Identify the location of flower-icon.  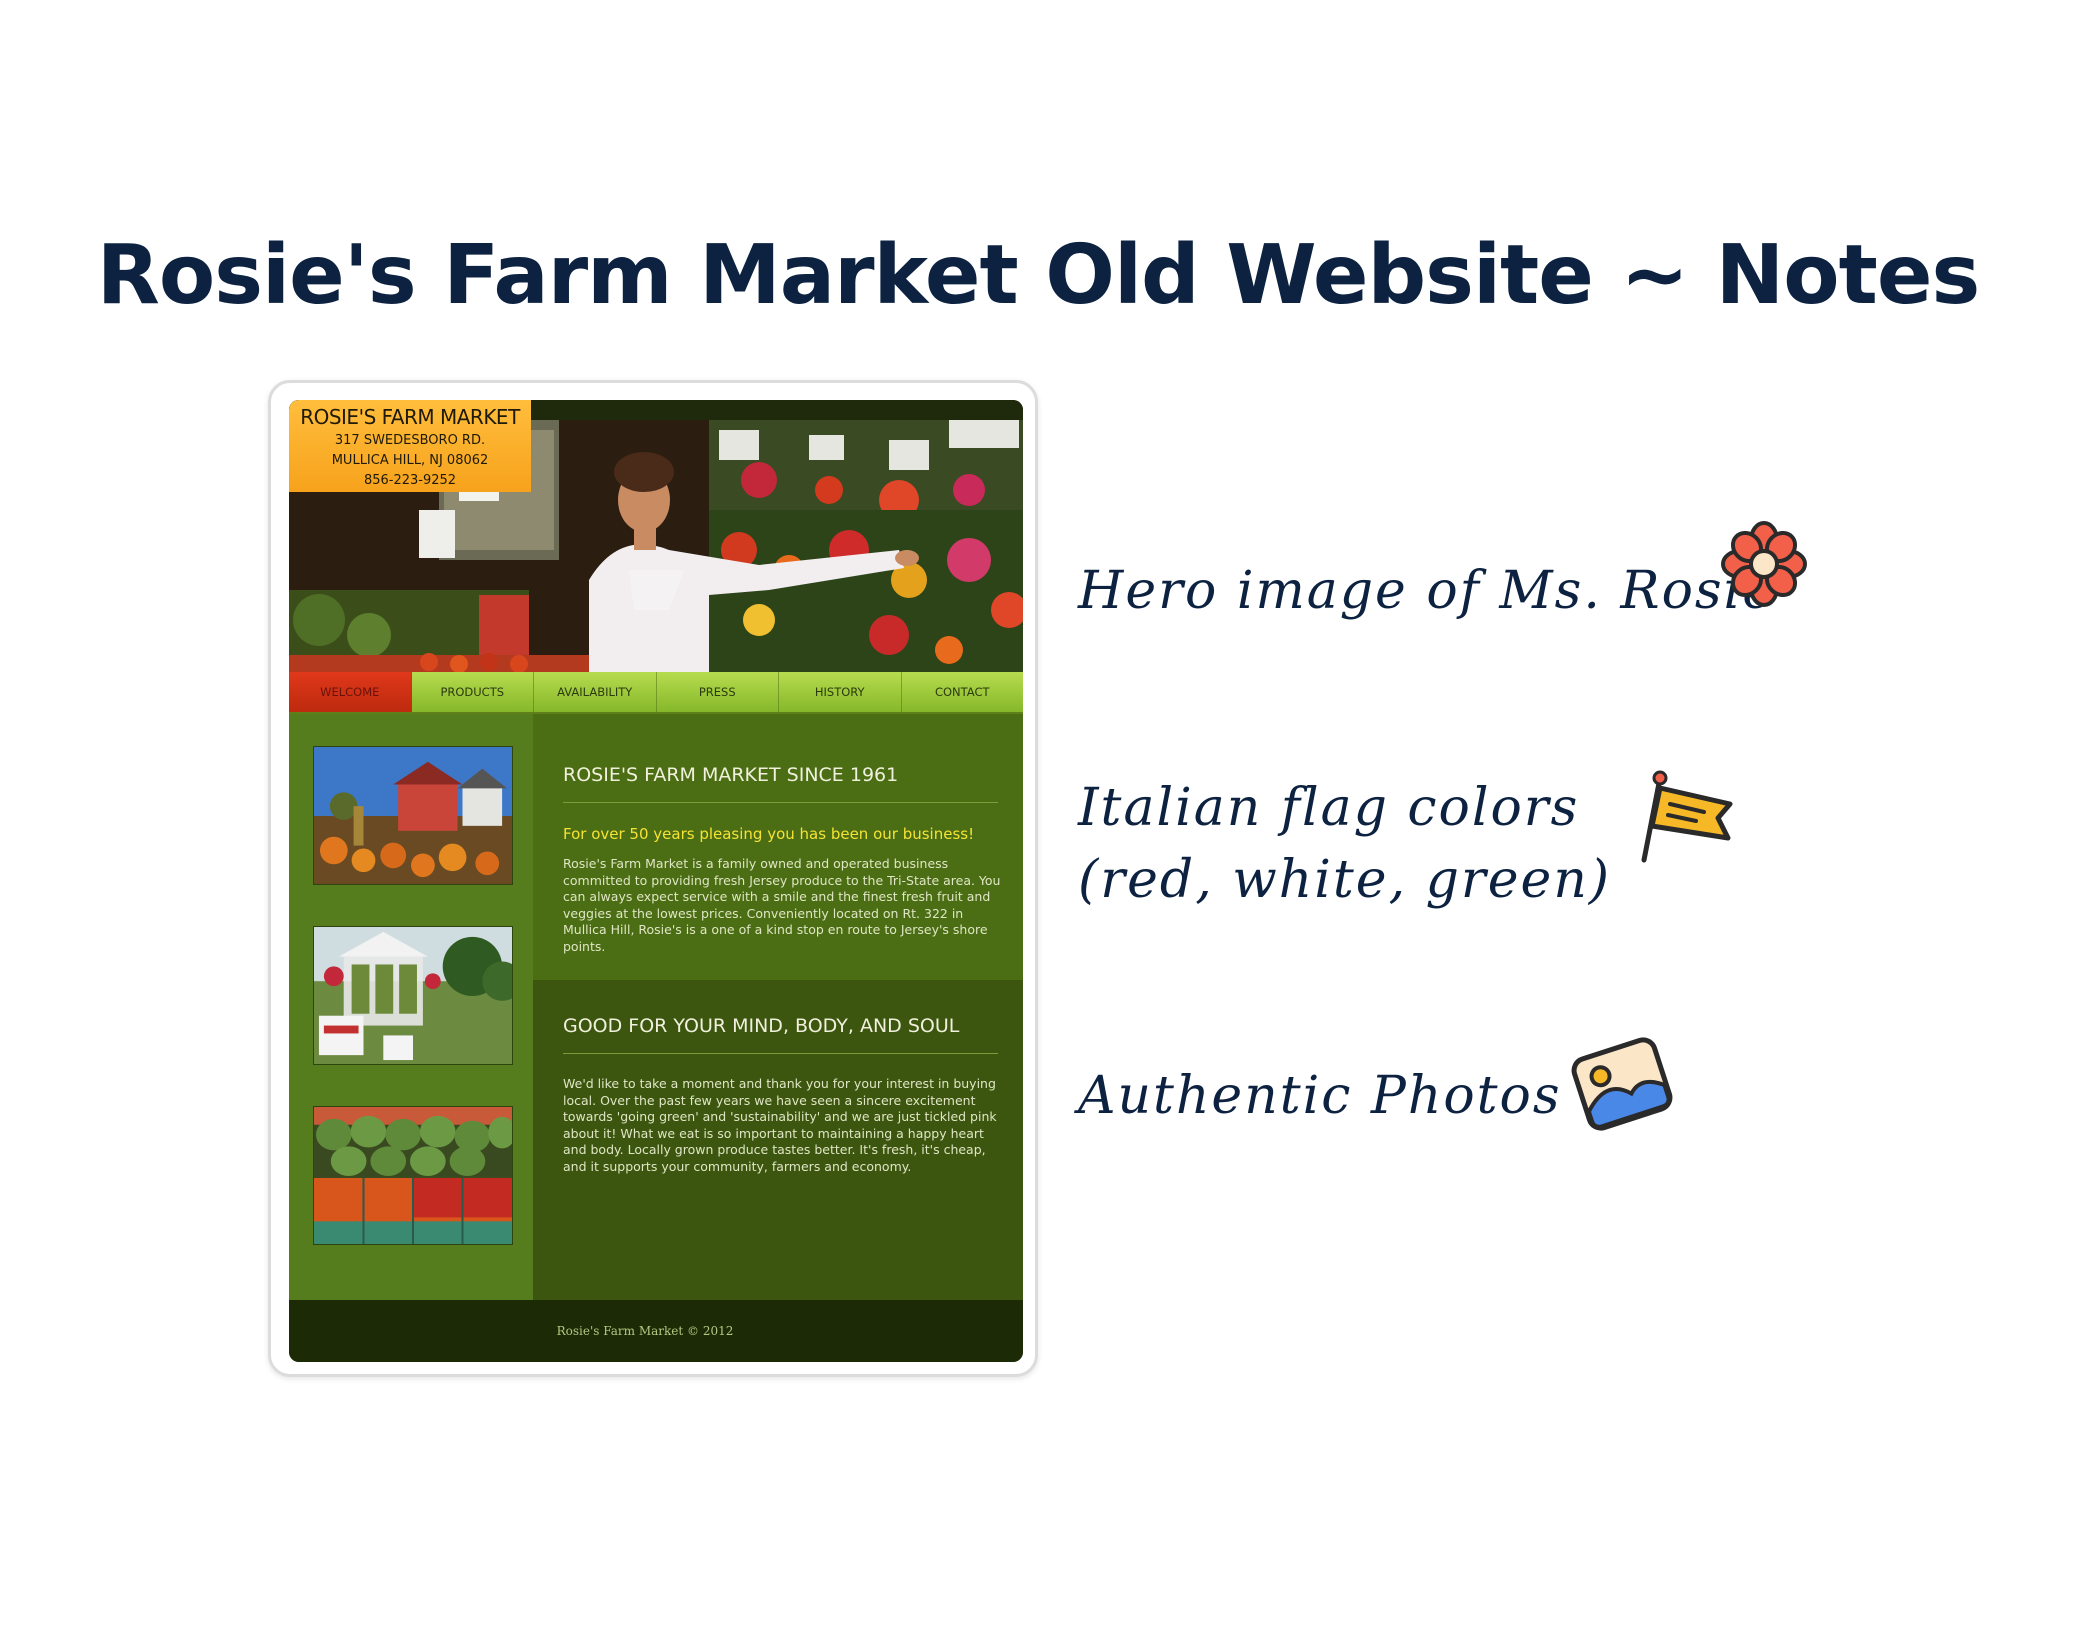
(1764, 564).